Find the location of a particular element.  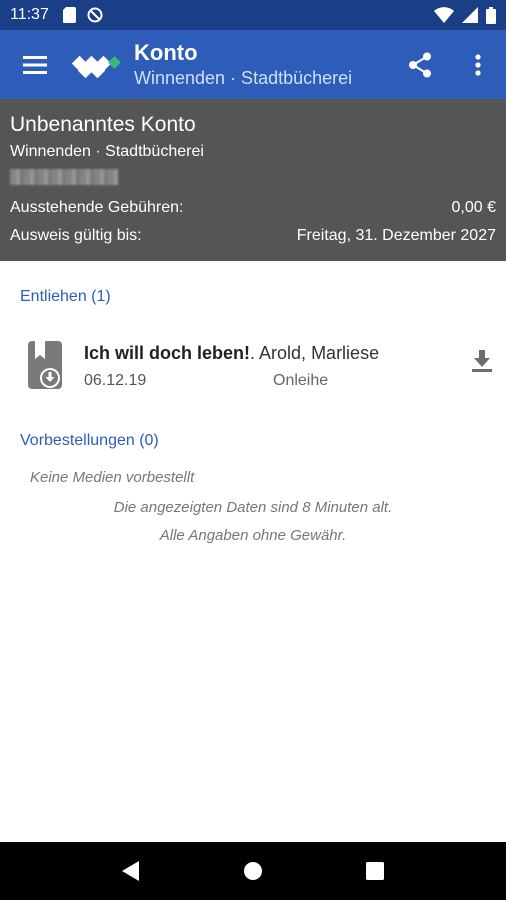

card-valid-label: Ausweis gültig bis: is located at coordinates (76, 235).